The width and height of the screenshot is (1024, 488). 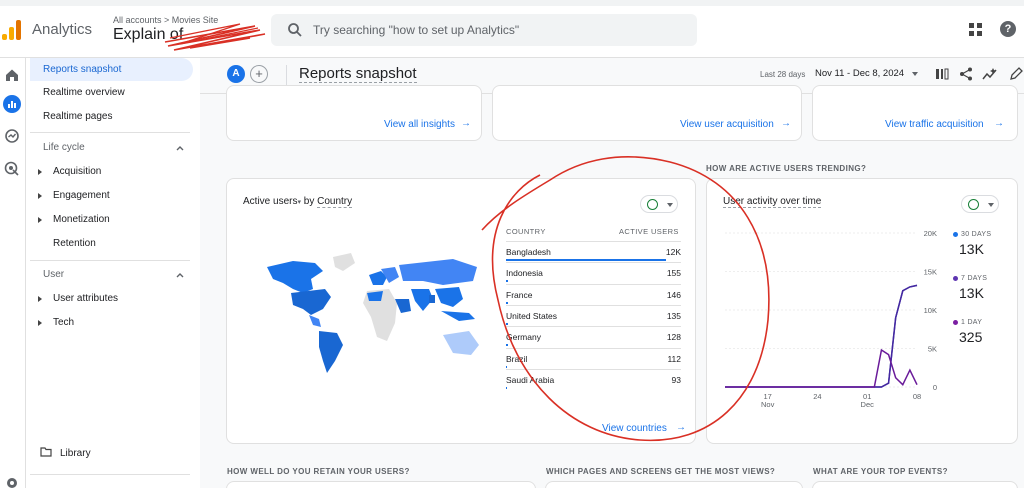 I want to click on nav-reports-snapshot: Reports snapshot, so click(x=111, y=69).